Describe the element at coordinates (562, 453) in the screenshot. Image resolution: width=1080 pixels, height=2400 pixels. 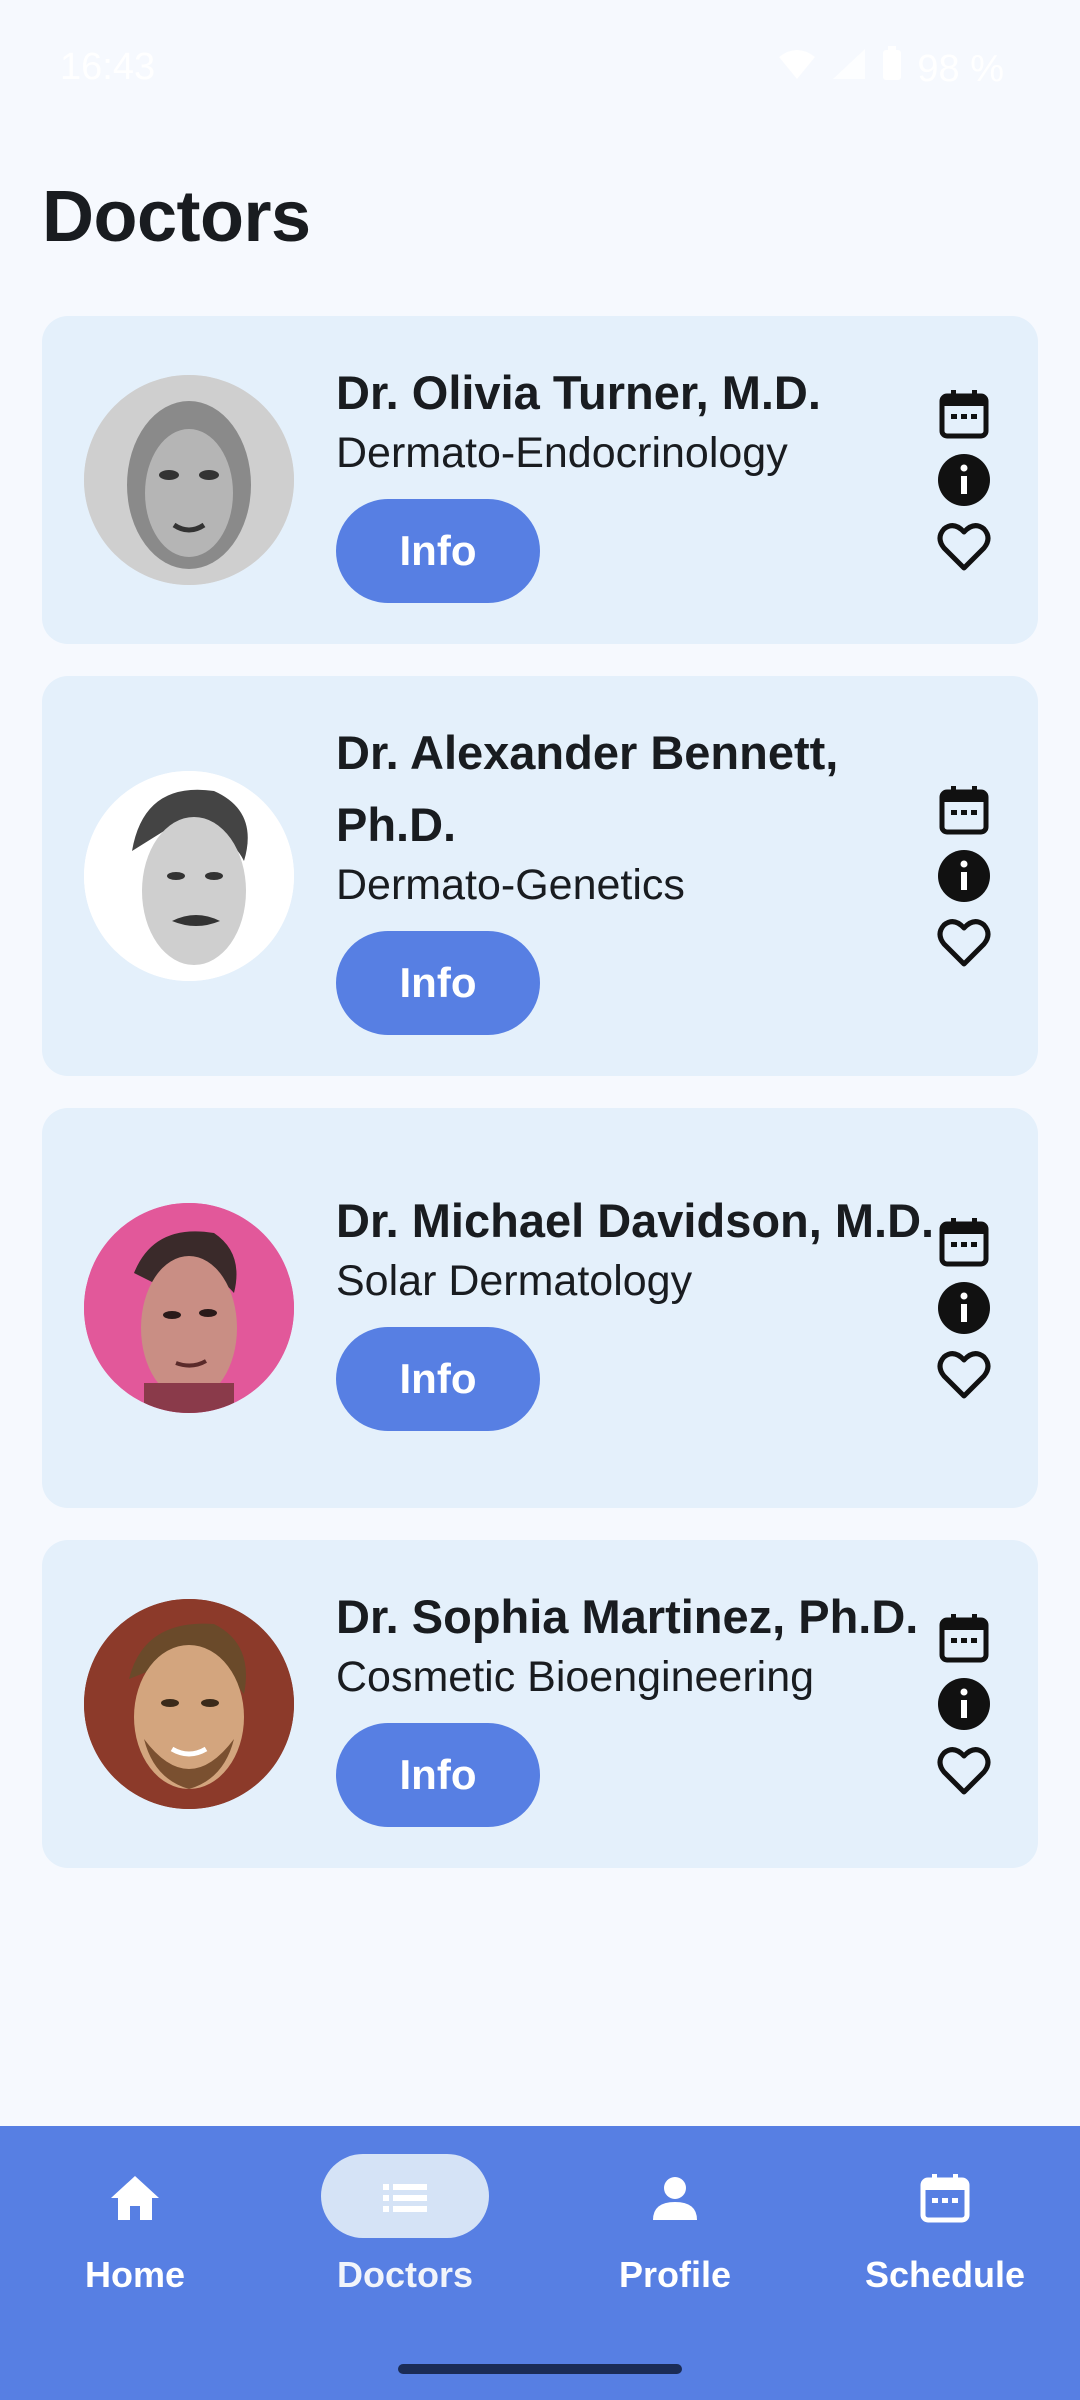
I see `doctor-specialty: Dermato-Endocrinology` at that location.